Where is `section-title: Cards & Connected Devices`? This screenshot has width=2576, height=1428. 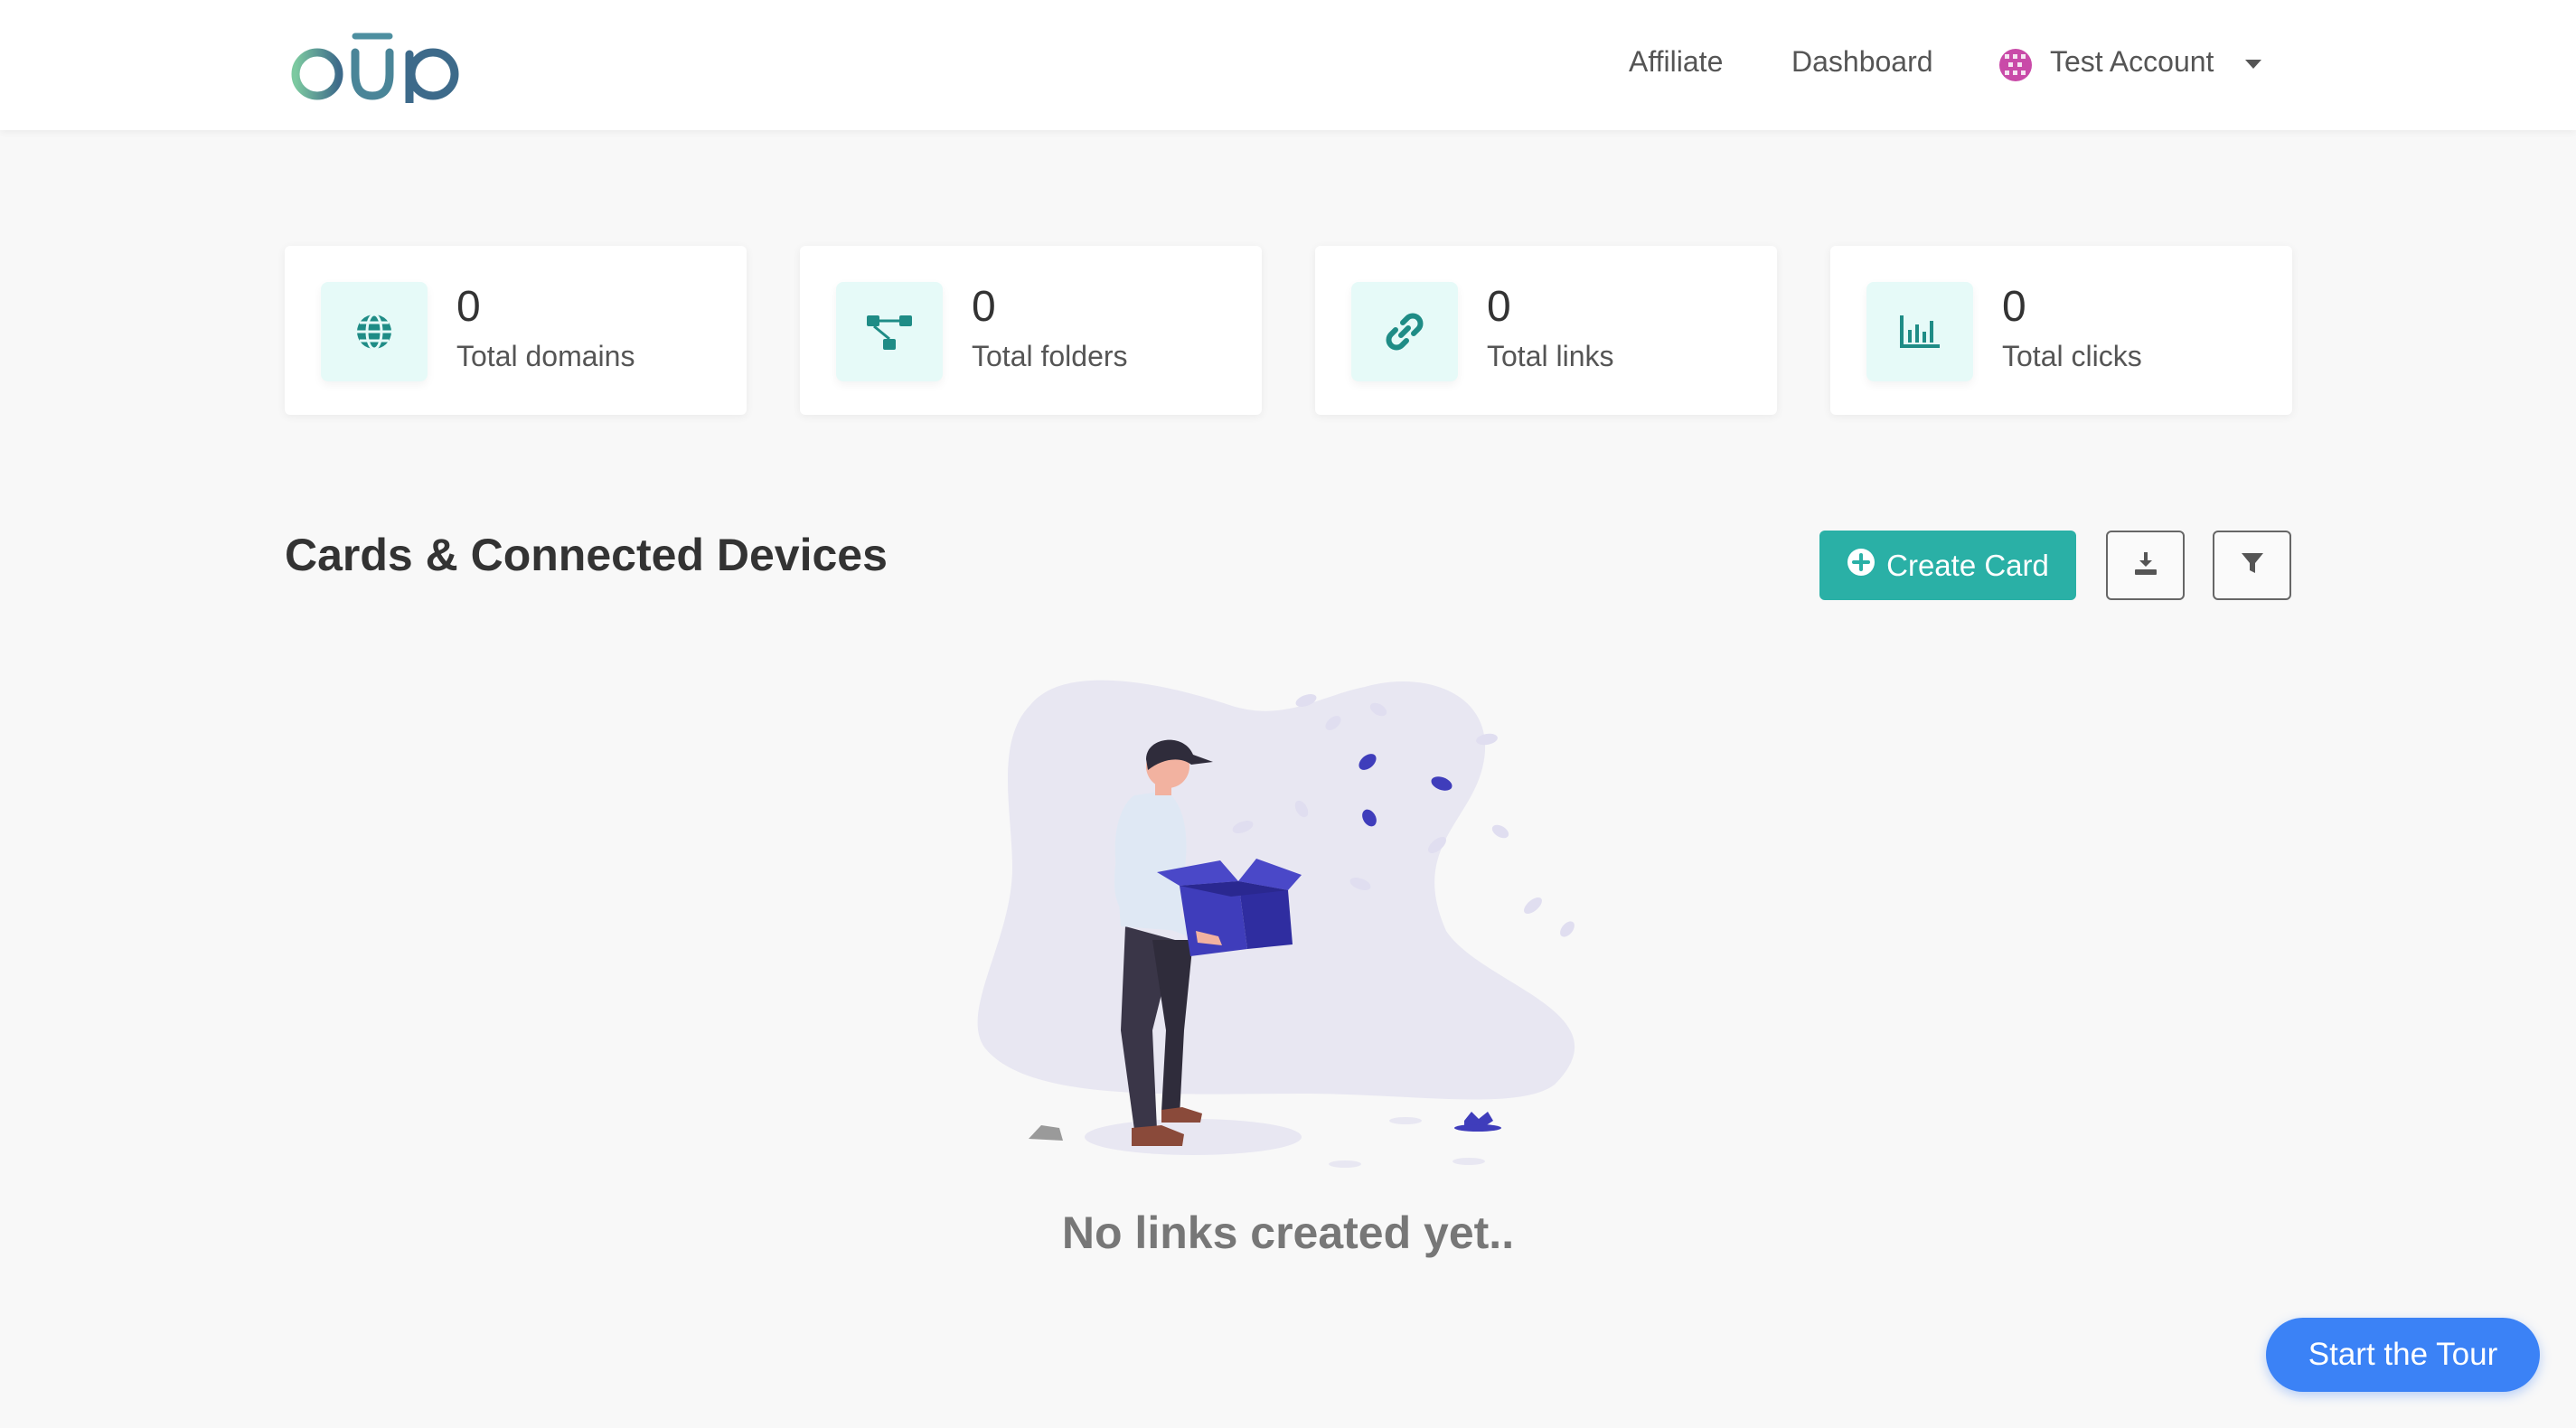
section-title: Cards & Connected Devices is located at coordinates (587, 555).